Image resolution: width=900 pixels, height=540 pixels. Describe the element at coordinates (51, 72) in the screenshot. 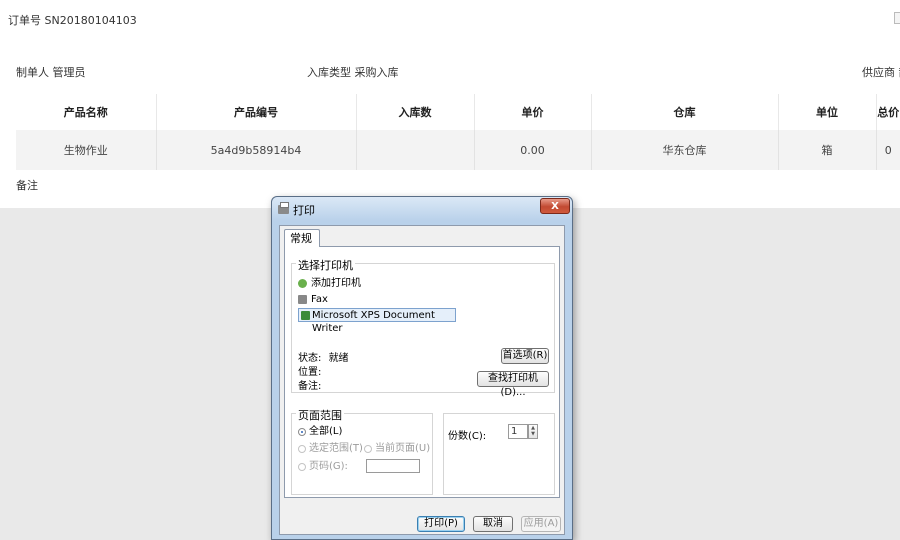

I see `creator-label: 制单人 管理员` at that location.